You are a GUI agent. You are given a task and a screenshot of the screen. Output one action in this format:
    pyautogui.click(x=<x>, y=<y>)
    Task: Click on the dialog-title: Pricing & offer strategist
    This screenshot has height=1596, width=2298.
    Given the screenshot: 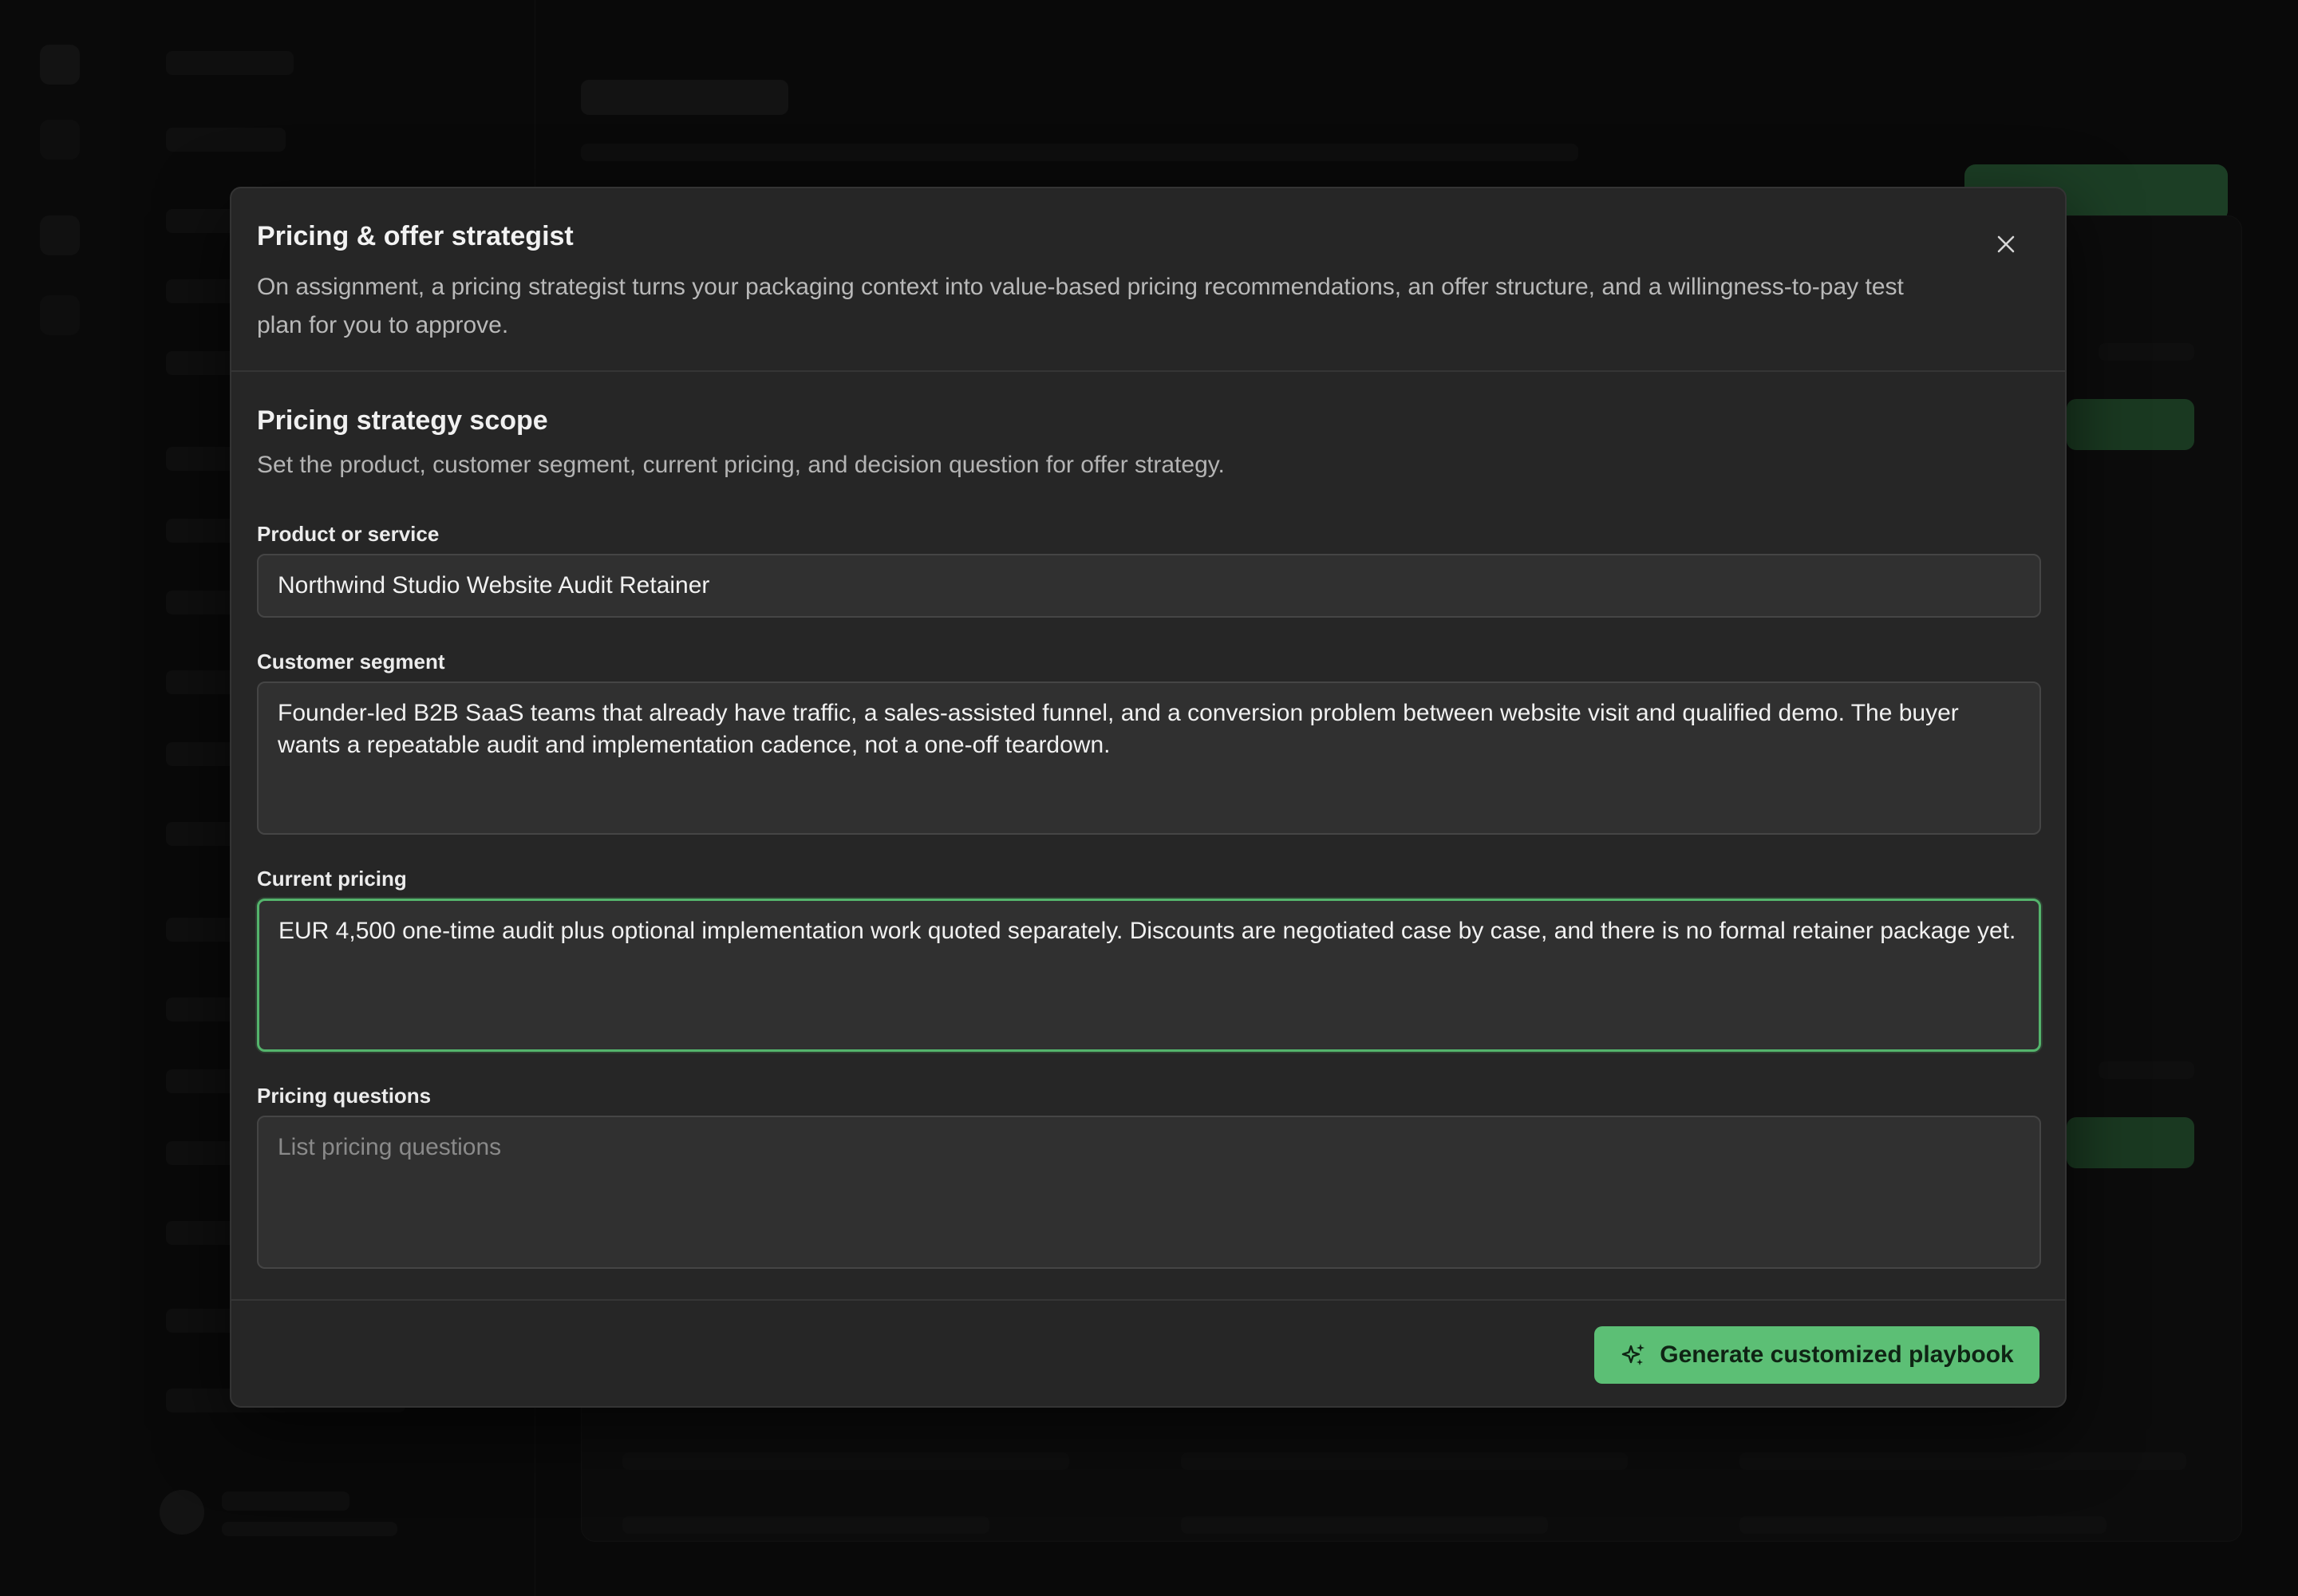 What is the action you would take?
    pyautogui.click(x=416, y=236)
    